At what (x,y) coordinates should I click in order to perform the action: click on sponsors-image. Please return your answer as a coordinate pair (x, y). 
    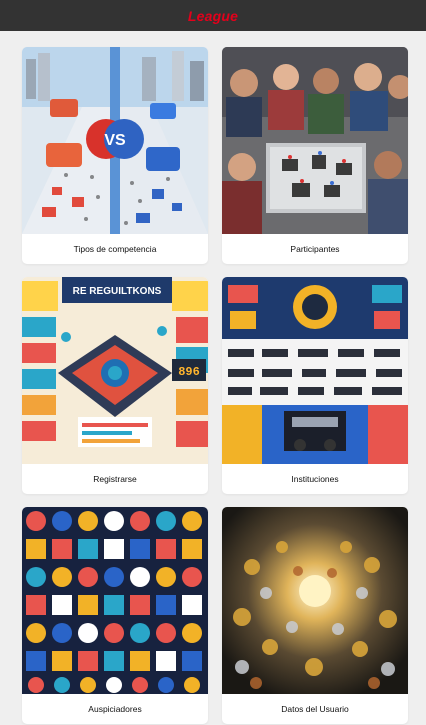
    Looking at the image, I should click on (115, 600).